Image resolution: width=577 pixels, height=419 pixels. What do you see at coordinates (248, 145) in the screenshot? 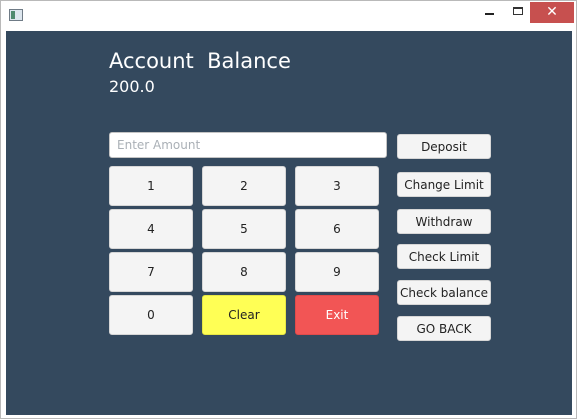
I see `amount-input` at bounding box center [248, 145].